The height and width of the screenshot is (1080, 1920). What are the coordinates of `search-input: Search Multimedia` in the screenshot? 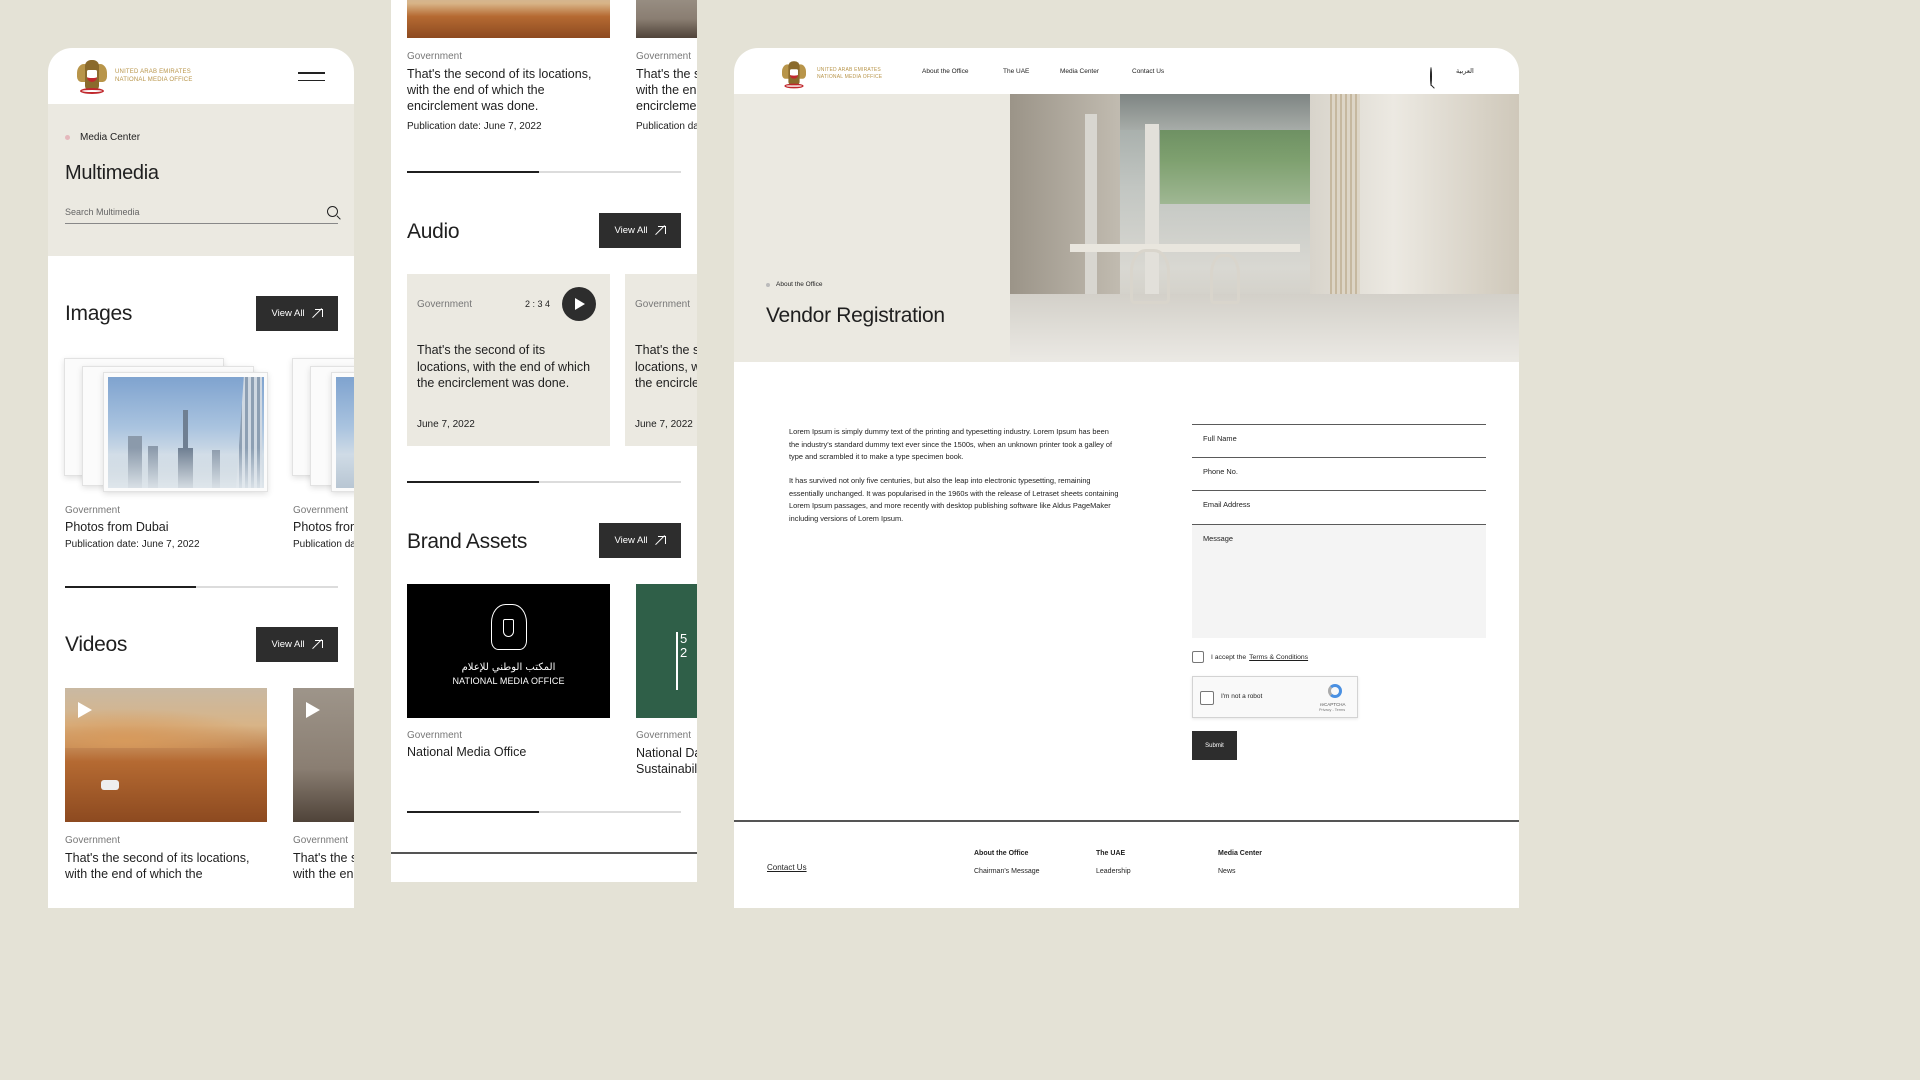 It's located at (201, 215).